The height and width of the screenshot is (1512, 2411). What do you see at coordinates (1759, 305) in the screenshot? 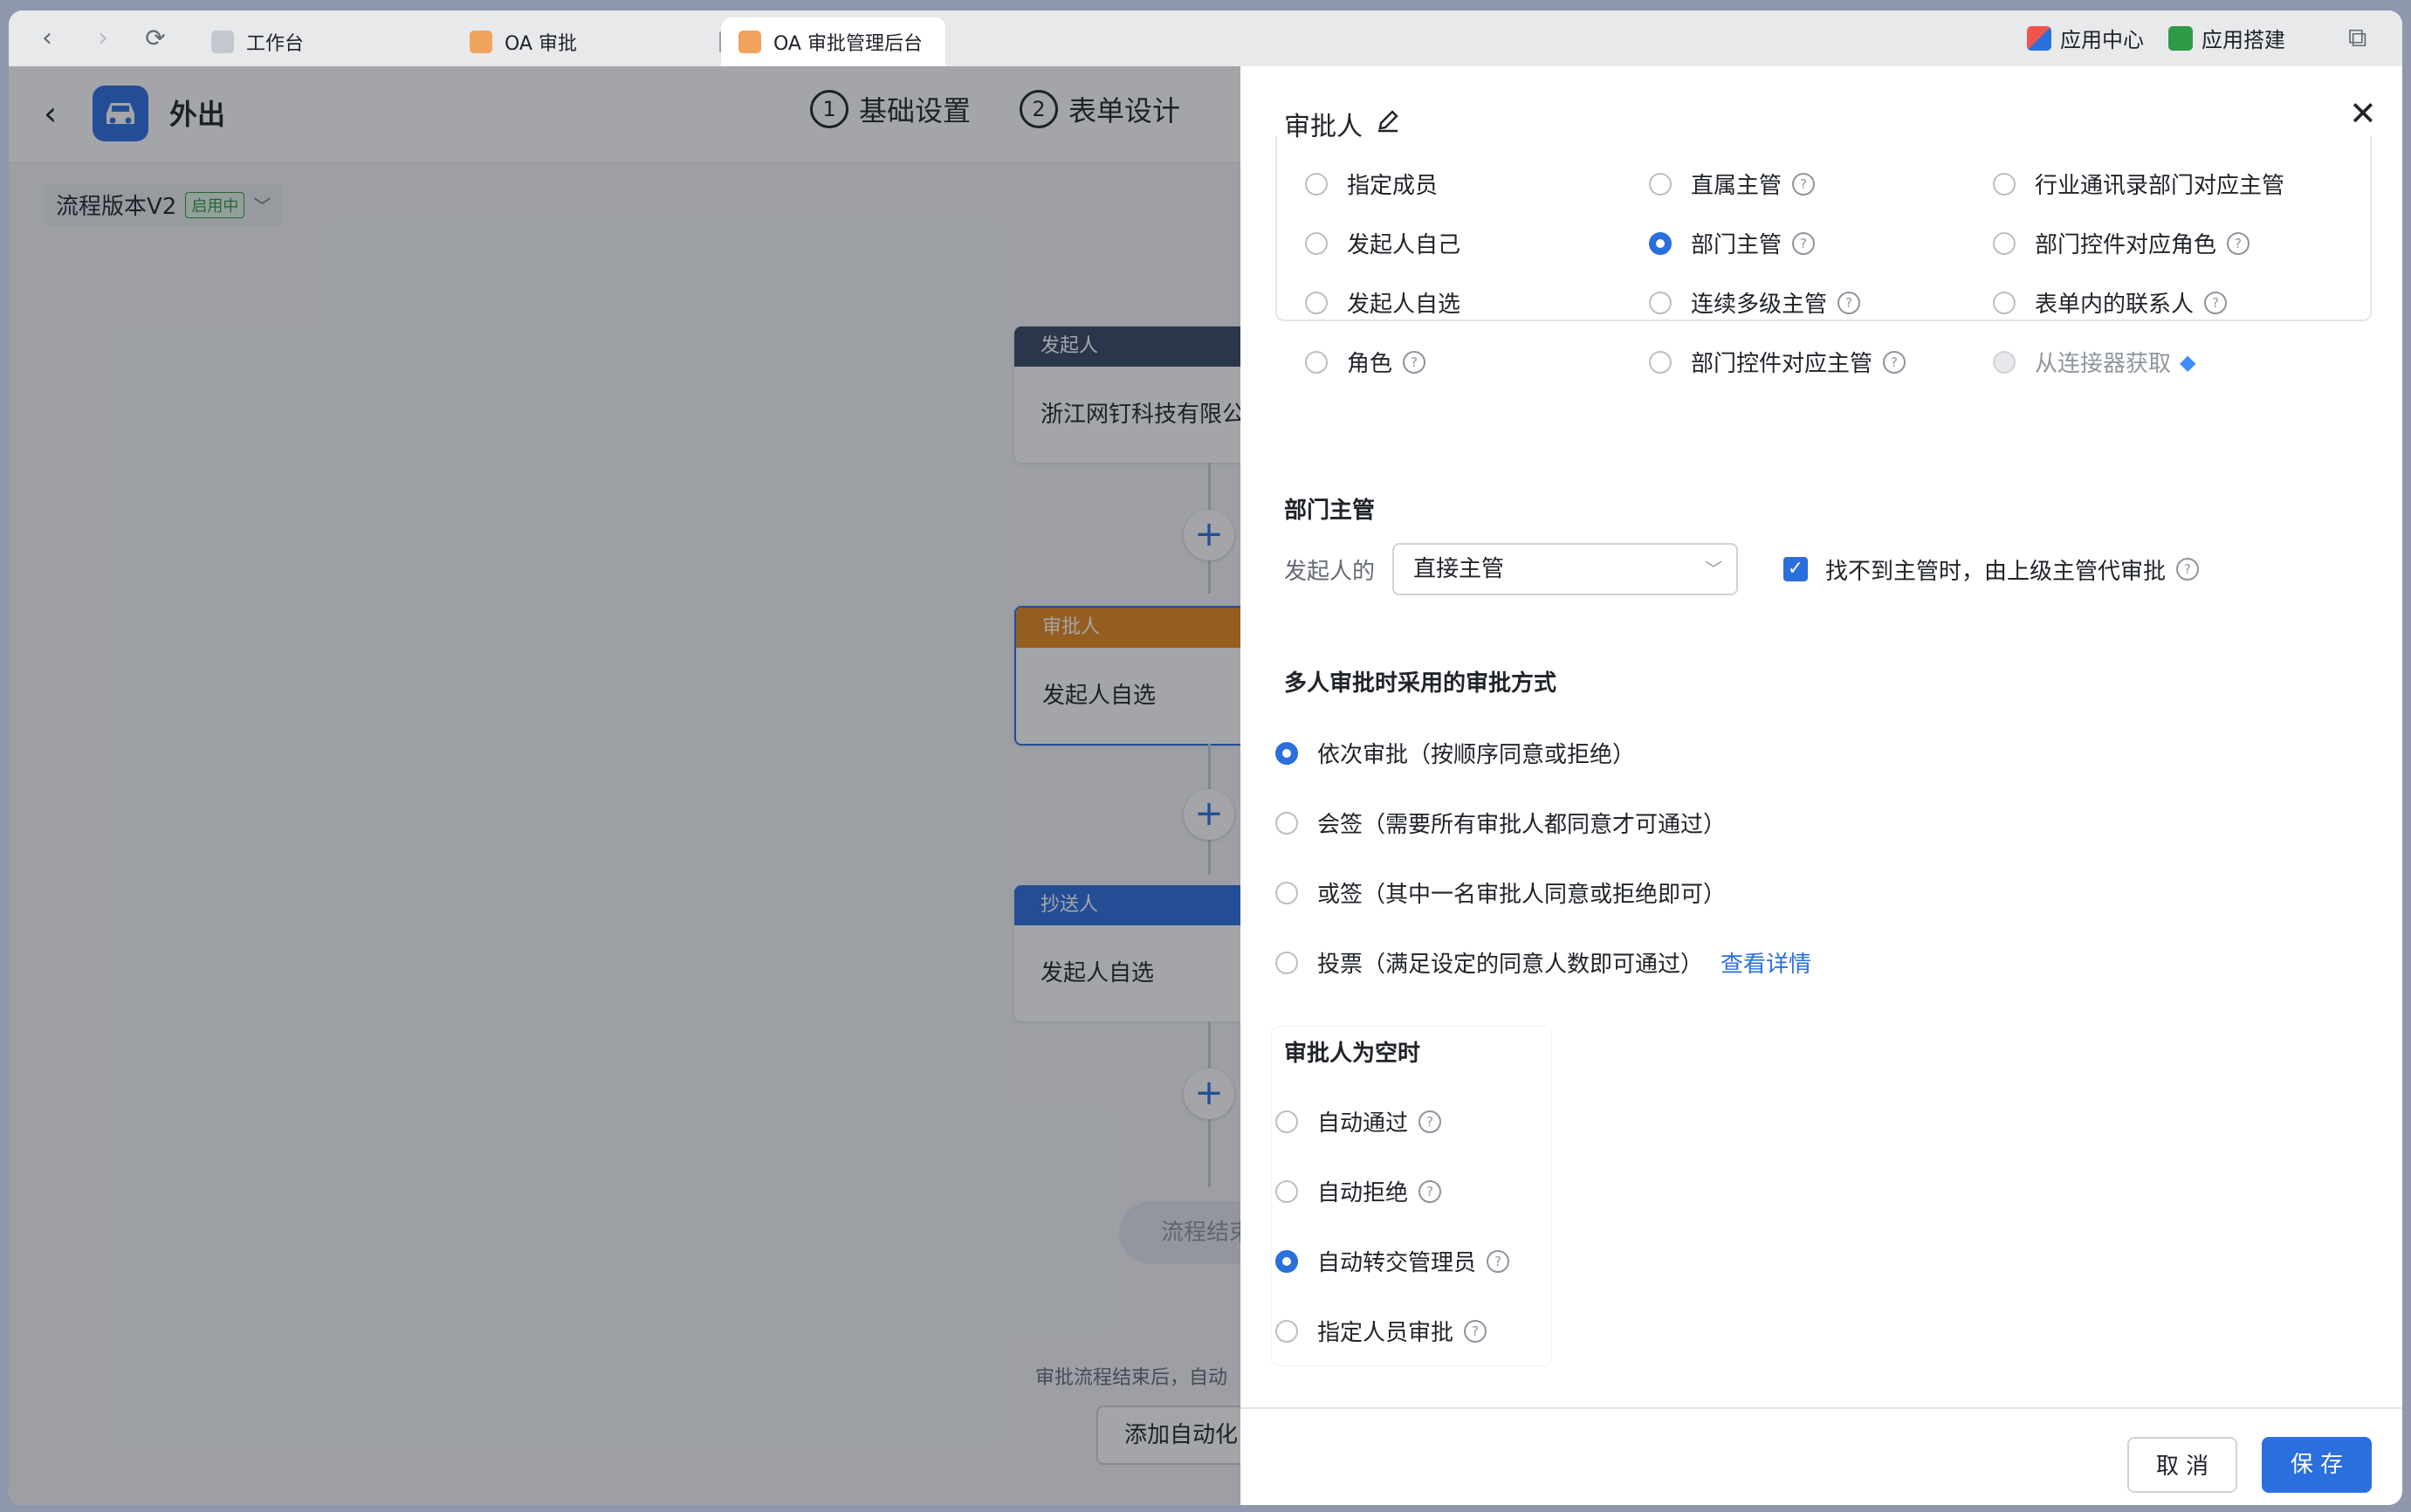
I see `option-label: 连续多级主管` at bounding box center [1759, 305].